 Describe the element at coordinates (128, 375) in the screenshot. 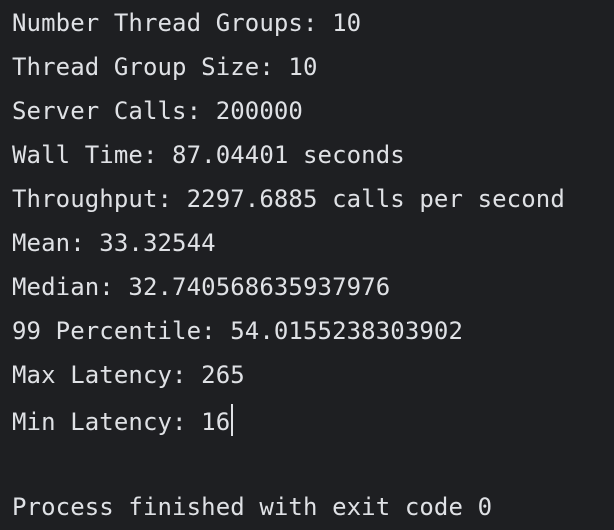

I see `output-line-max-latency: Max Latency: 265` at that location.